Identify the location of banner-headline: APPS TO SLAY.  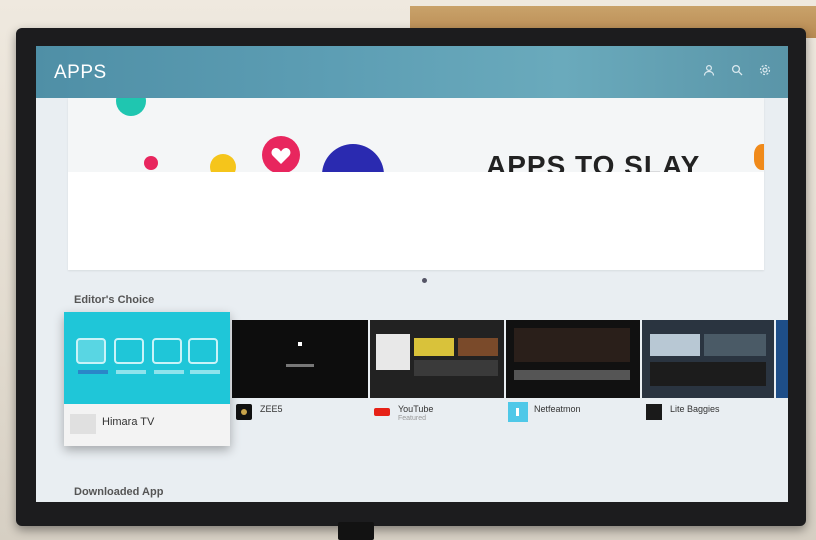
(593, 161).